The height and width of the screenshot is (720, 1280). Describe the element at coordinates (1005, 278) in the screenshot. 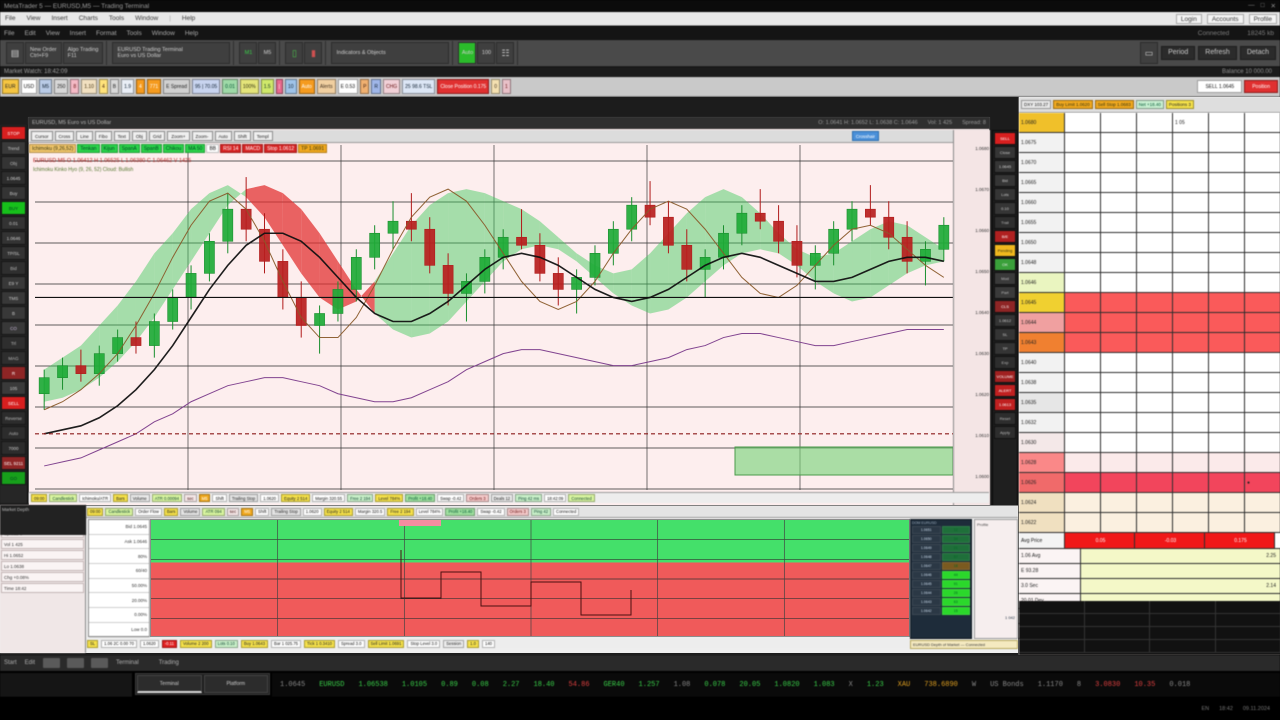

I see `chart-side-button-10: Mod` at that location.